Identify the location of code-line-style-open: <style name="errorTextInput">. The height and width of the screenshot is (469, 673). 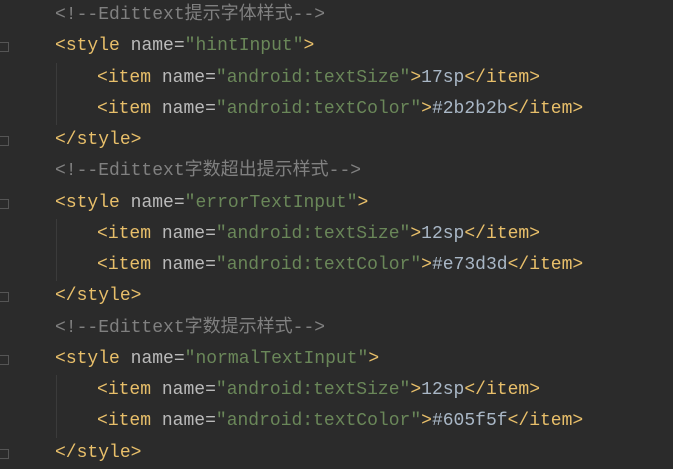
(211, 203).